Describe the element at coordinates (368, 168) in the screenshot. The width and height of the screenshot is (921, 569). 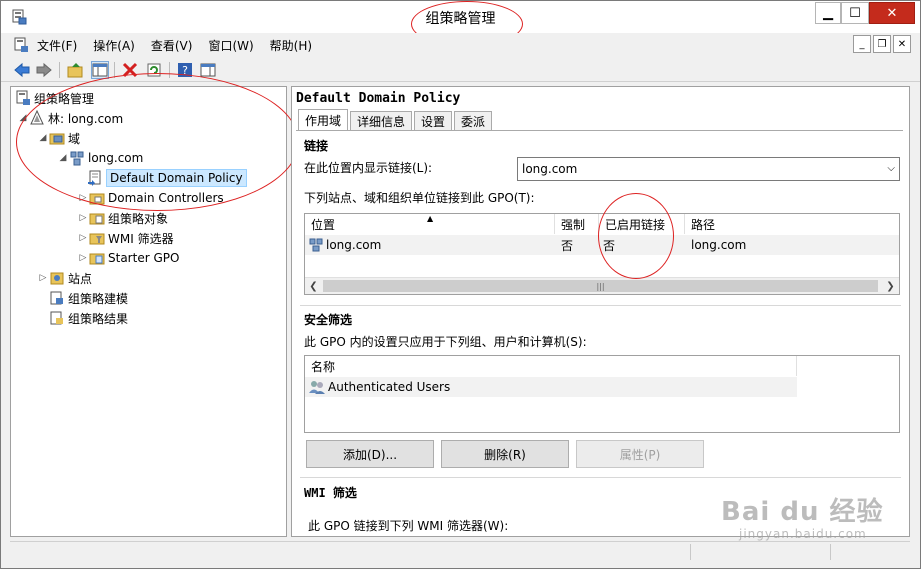
I see `display-links-label: 在此位置内显示链接(L):` at that location.